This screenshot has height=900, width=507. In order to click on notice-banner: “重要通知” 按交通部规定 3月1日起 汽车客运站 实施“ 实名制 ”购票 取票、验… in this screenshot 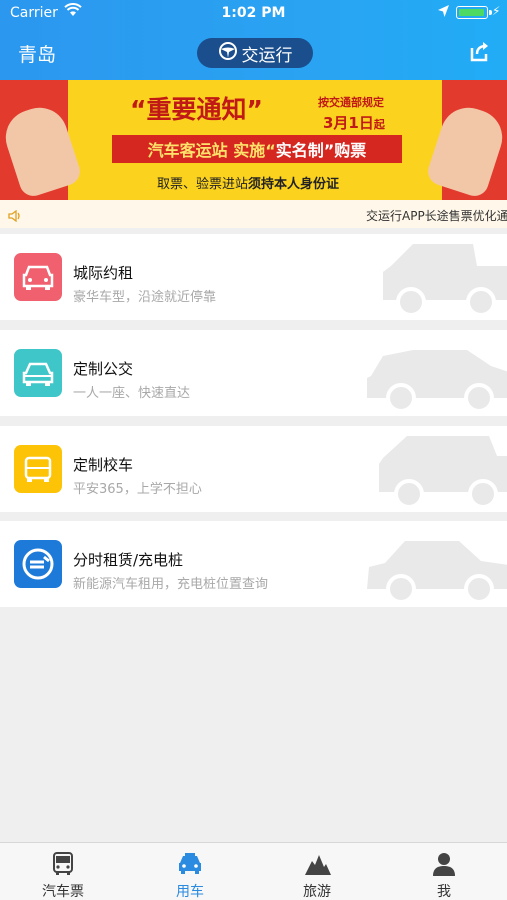, I will do `click(253, 140)`.